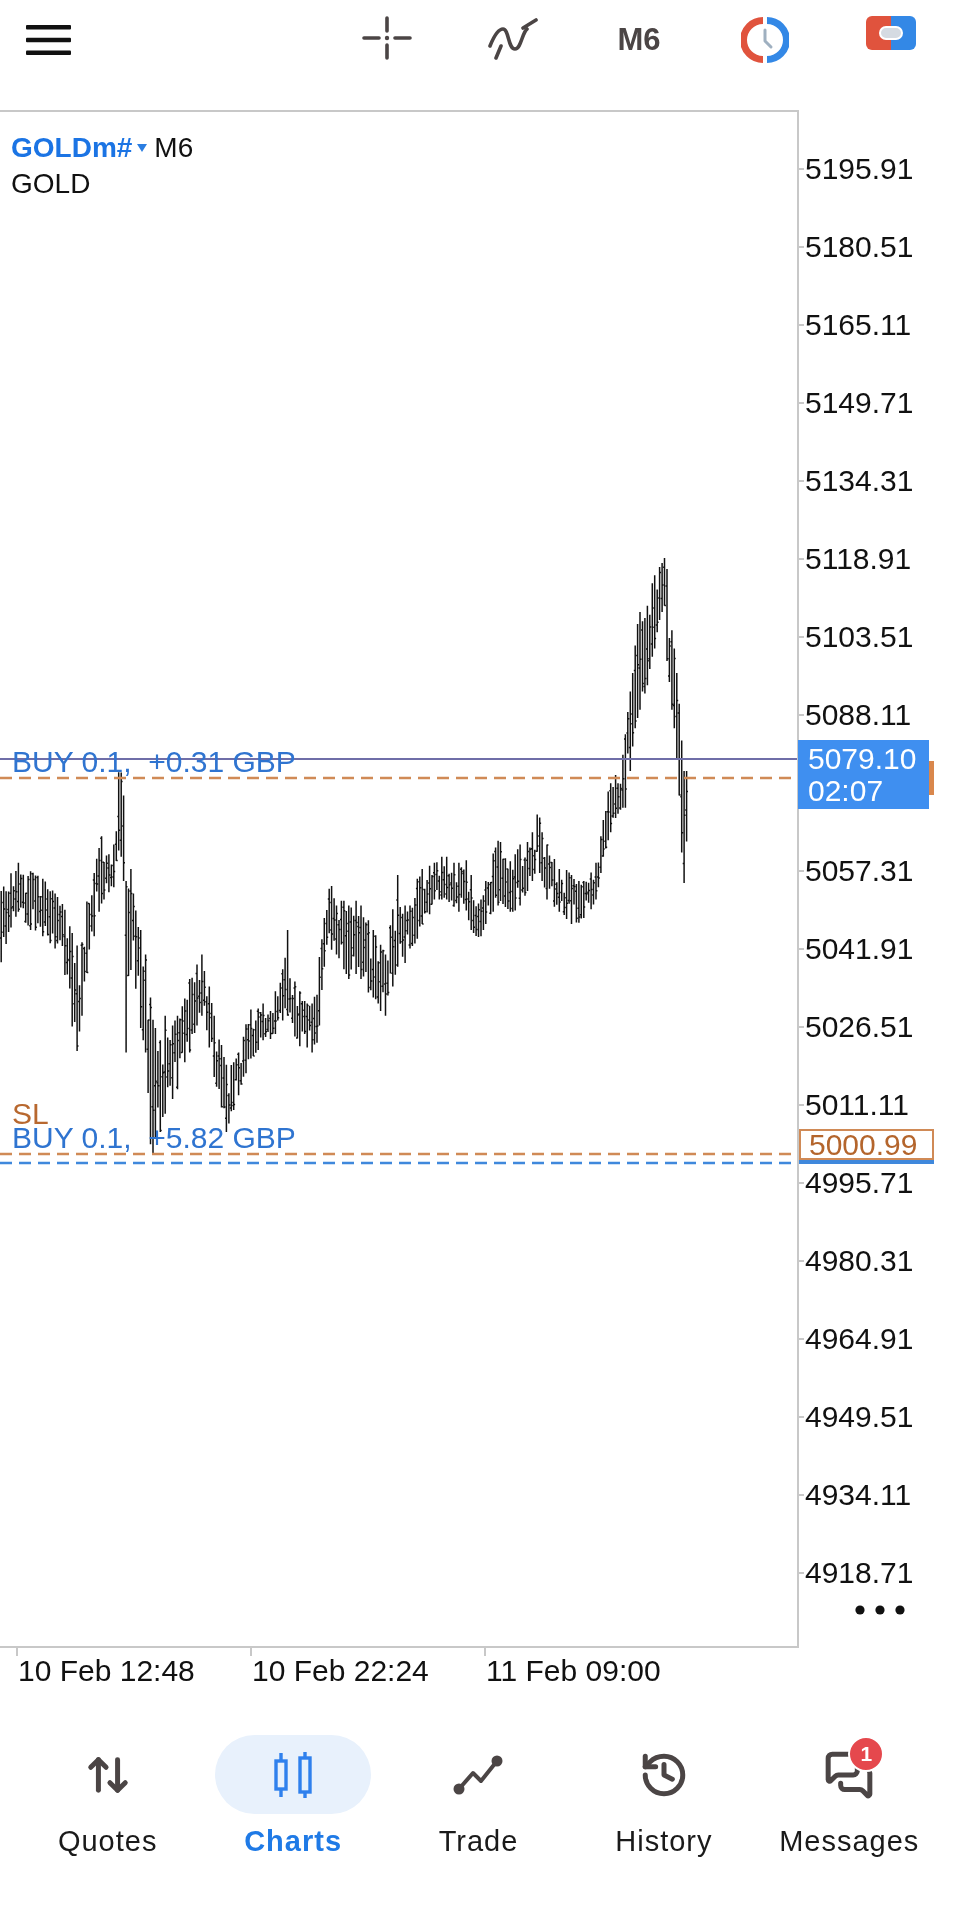 The image size is (957, 1920). I want to click on nav-tab: 1 Messages, so click(849, 1795).